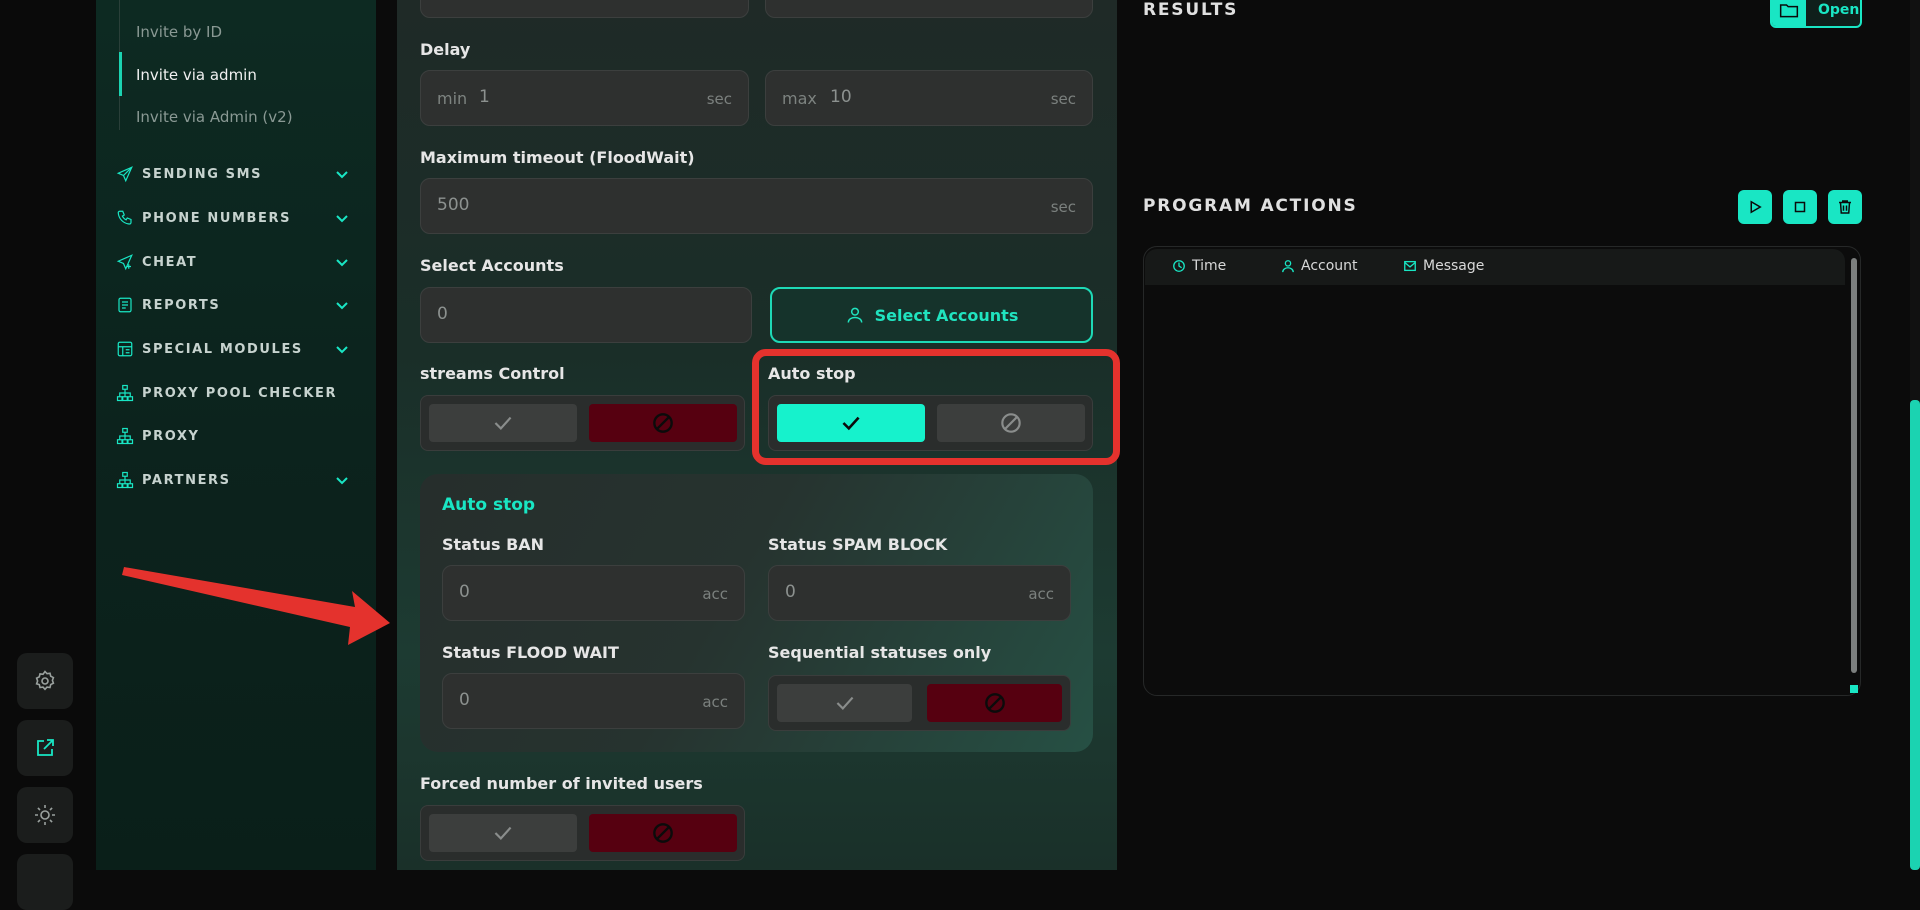 Image resolution: width=1920 pixels, height=910 pixels. I want to click on sidebar-item-phone-numbers: PHONE NUMBERS, so click(236, 218).